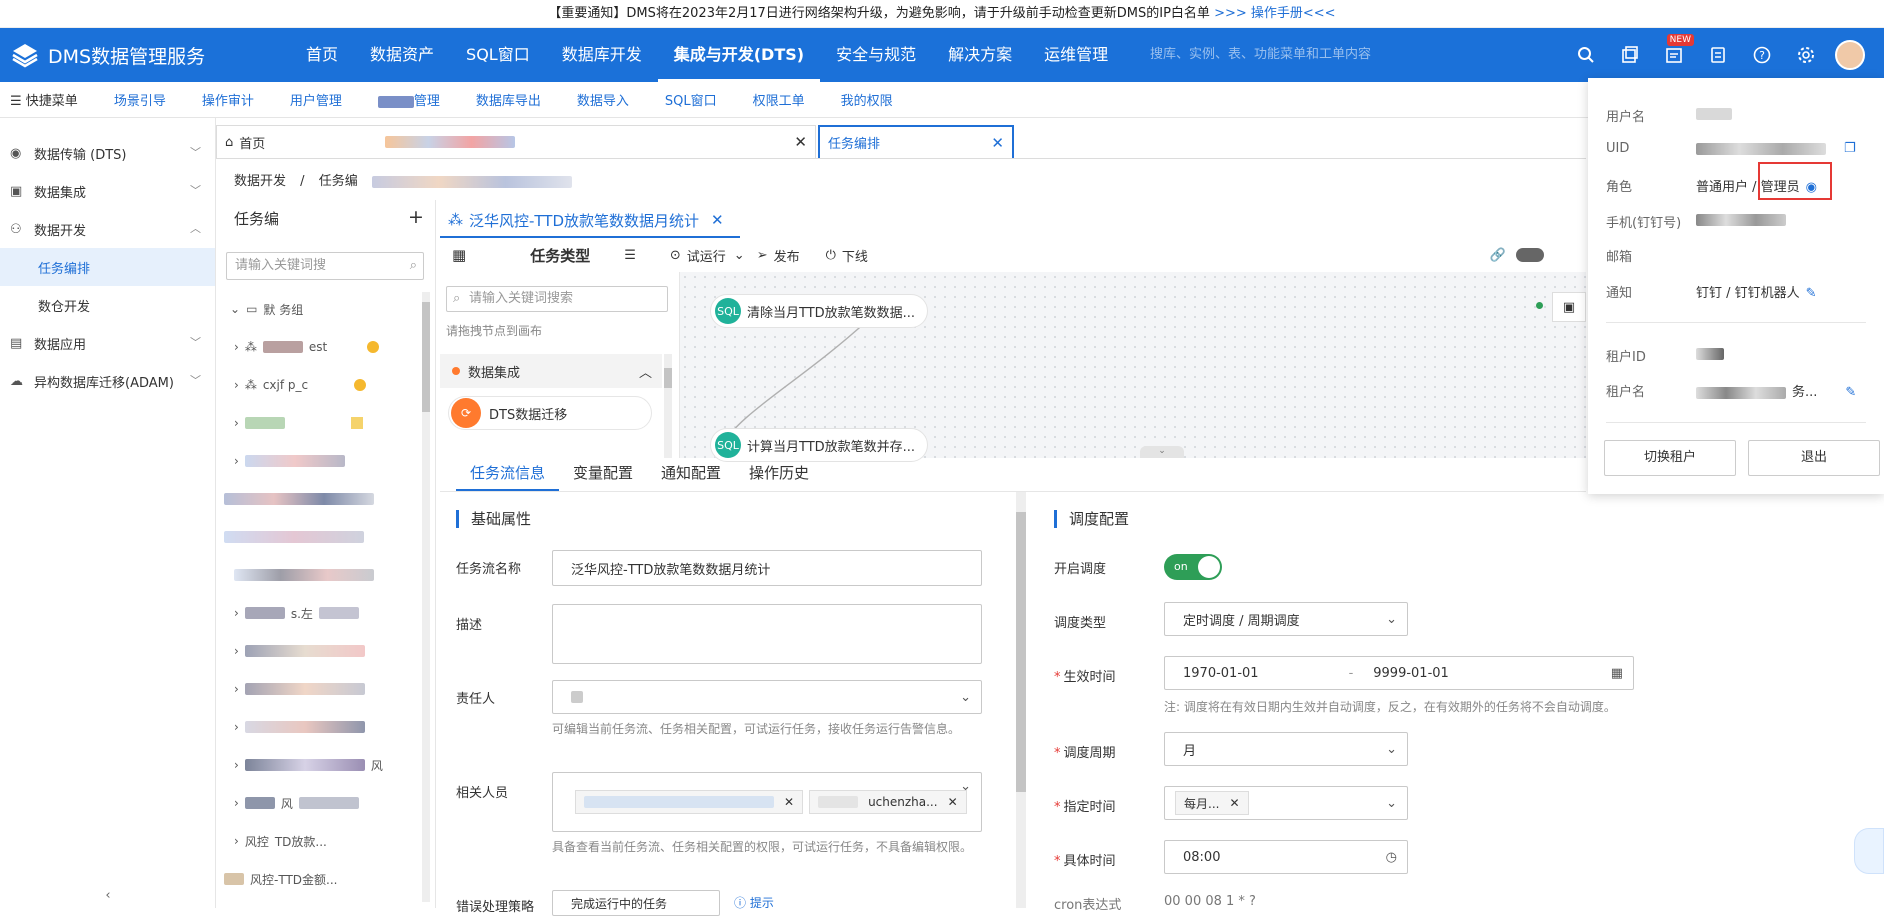 The height and width of the screenshot is (916, 1884). What do you see at coordinates (1850, 55) in the screenshot?
I see `user-avatar` at bounding box center [1850, 55].